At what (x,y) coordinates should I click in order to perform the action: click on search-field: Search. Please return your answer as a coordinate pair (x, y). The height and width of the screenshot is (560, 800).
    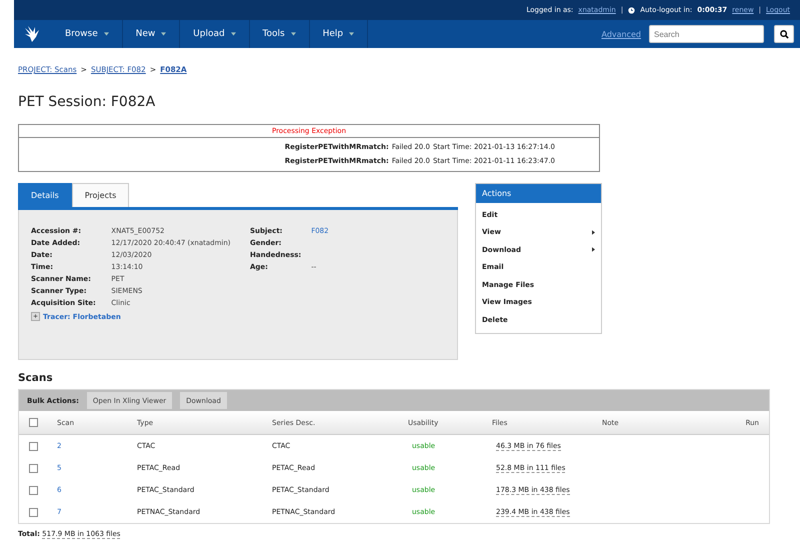
    Looking at the image, I should click on (706, 34).